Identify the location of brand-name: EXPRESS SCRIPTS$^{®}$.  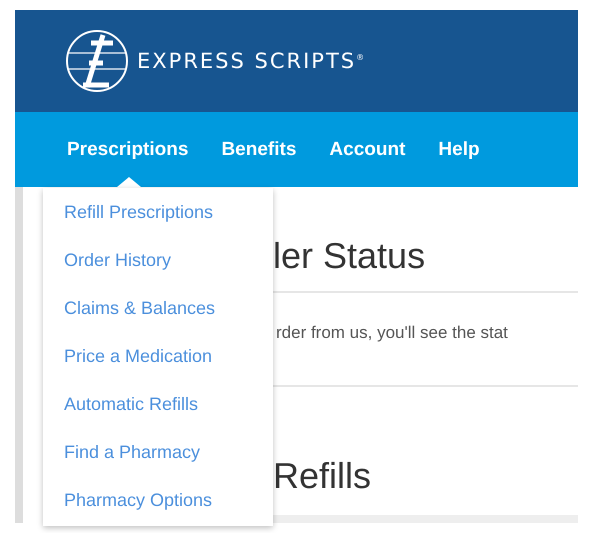
(250, 61).